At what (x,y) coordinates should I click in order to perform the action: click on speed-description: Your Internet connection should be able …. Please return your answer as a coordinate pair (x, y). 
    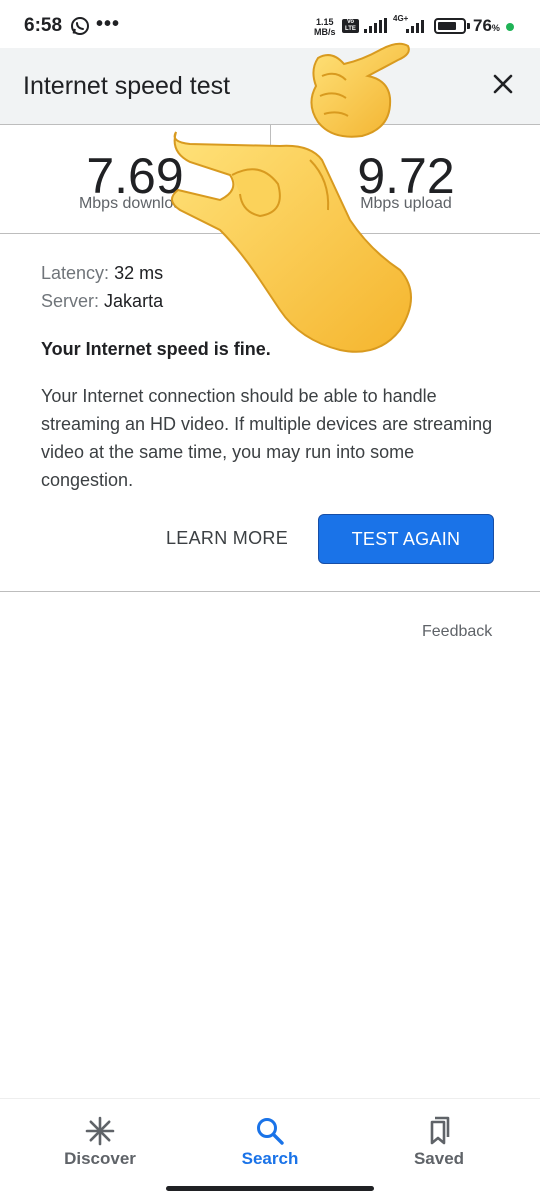
    Looking at the image, I should click on (267, 438).